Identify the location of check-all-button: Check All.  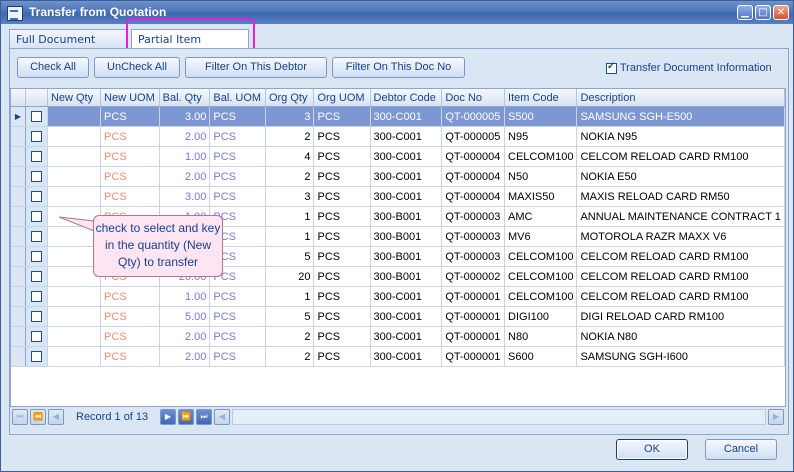
(53, 67).